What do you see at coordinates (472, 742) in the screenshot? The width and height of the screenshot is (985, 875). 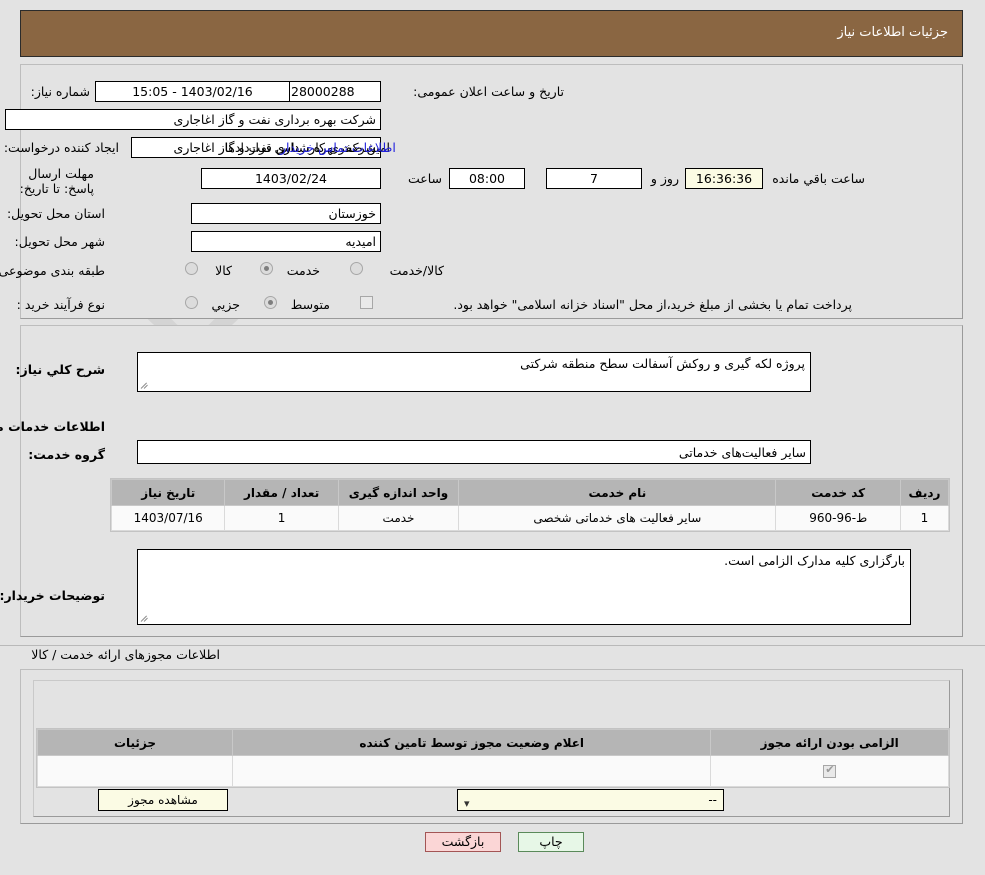 I see `th-permit-status: اعلام وضعیت مجوز توسط تامین کننده` at bounding box center [472, 742].